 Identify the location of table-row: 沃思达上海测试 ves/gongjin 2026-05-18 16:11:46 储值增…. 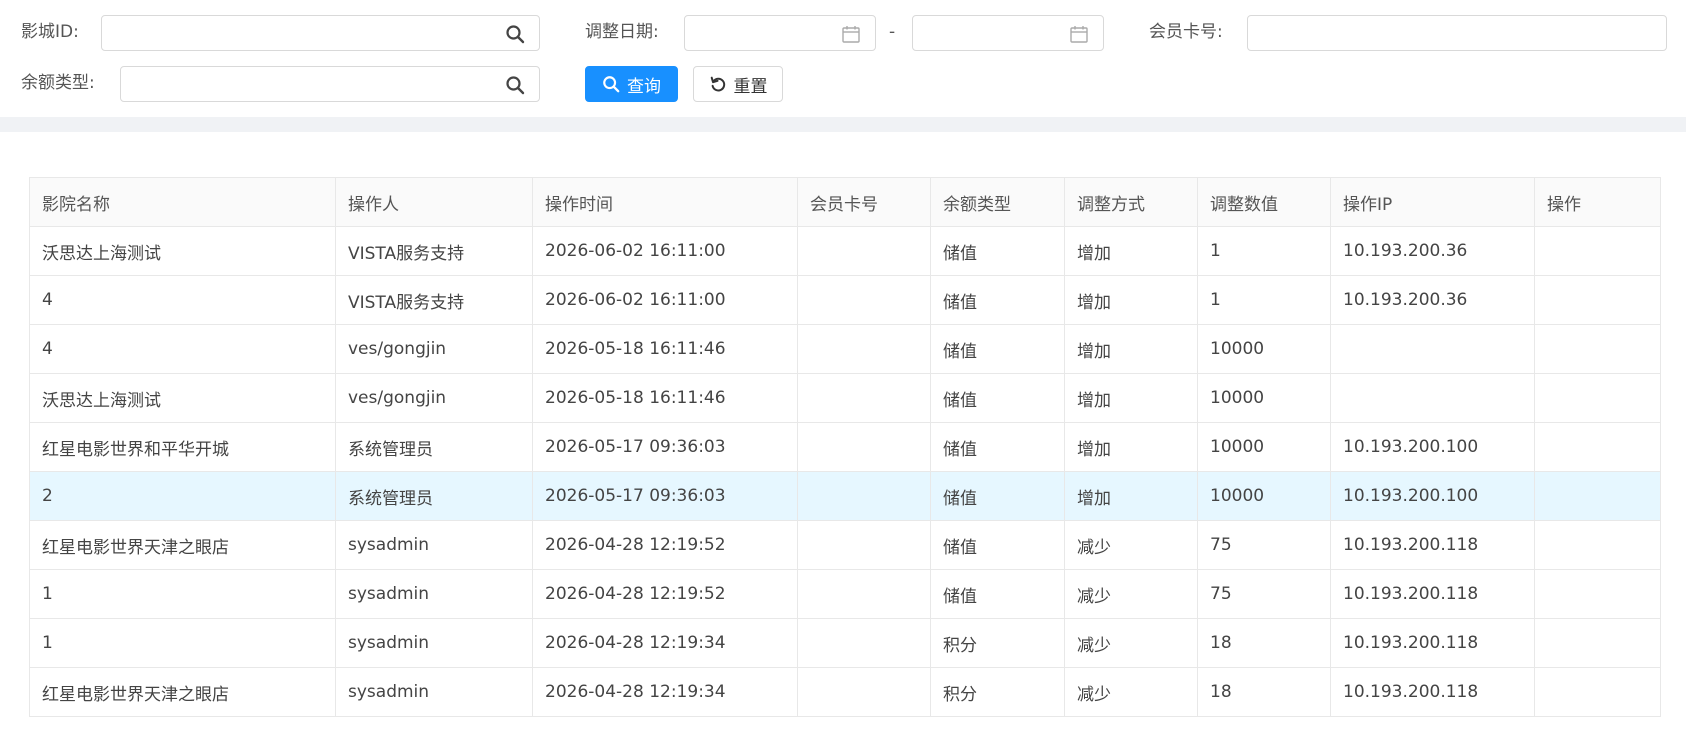
(845, 398).